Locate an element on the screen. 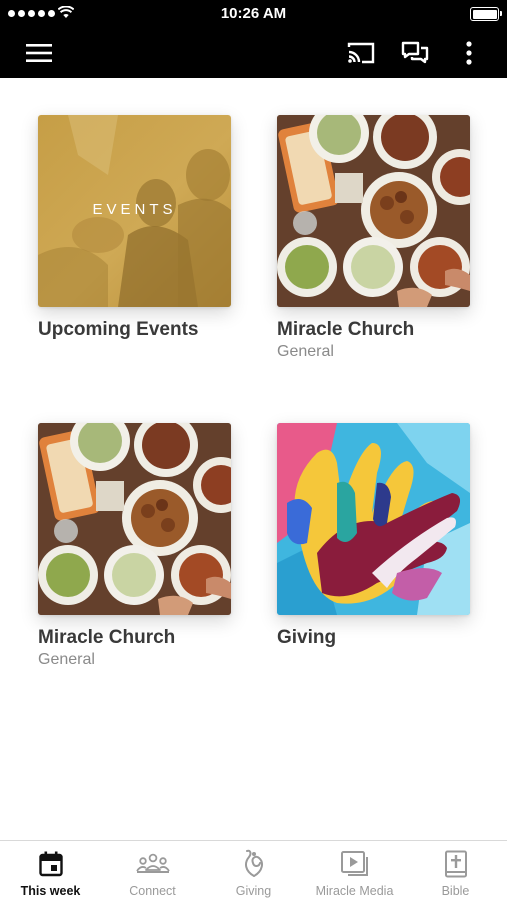  card-upcoming-events: EVENTS Upcoming Events is located at coordinates (134, 228).